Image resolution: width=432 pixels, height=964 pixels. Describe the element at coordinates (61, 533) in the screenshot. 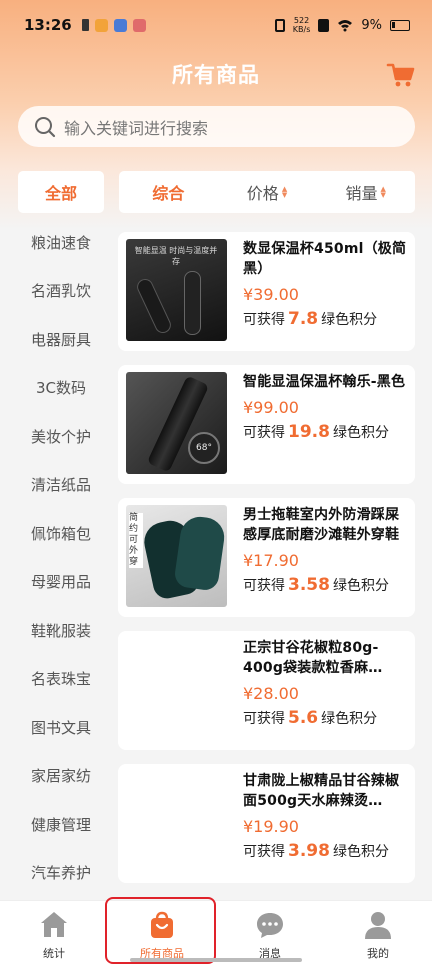

I see `category-item: 佩饰箱包` at that location.